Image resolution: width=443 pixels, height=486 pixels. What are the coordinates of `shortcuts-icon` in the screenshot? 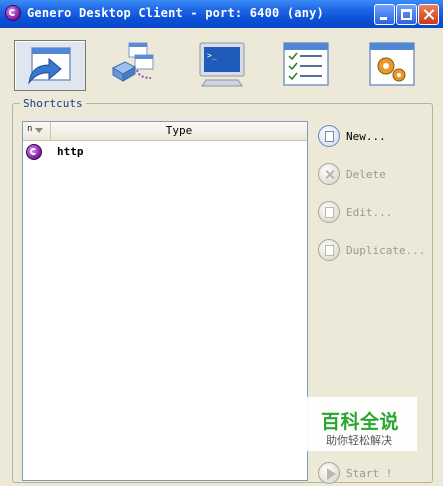 It's located at (49, 66).